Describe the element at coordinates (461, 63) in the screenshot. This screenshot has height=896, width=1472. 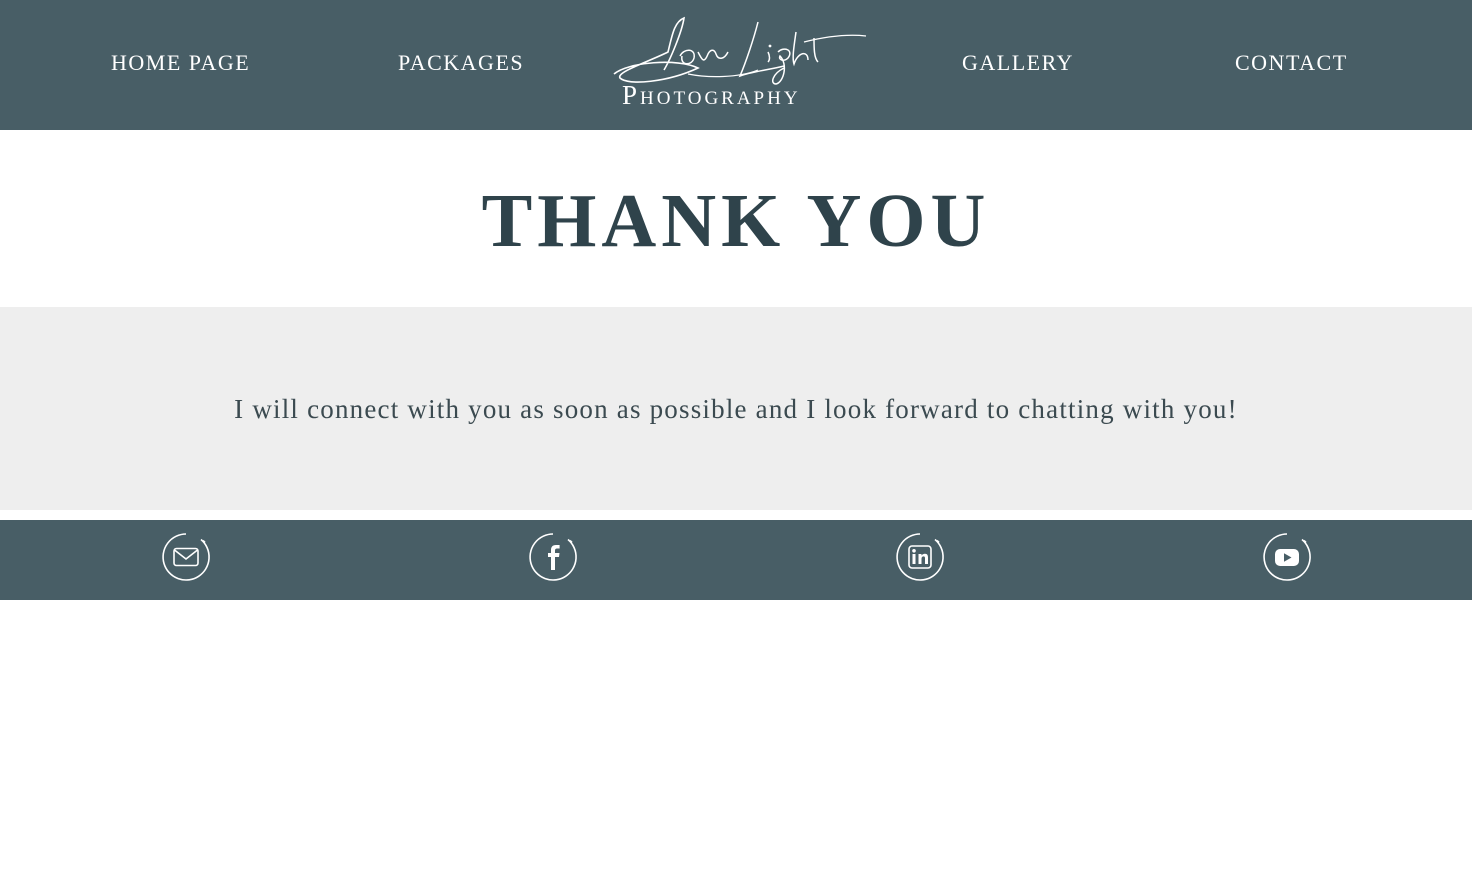
I see `nav-packages-link: PACKAGES` at that location.